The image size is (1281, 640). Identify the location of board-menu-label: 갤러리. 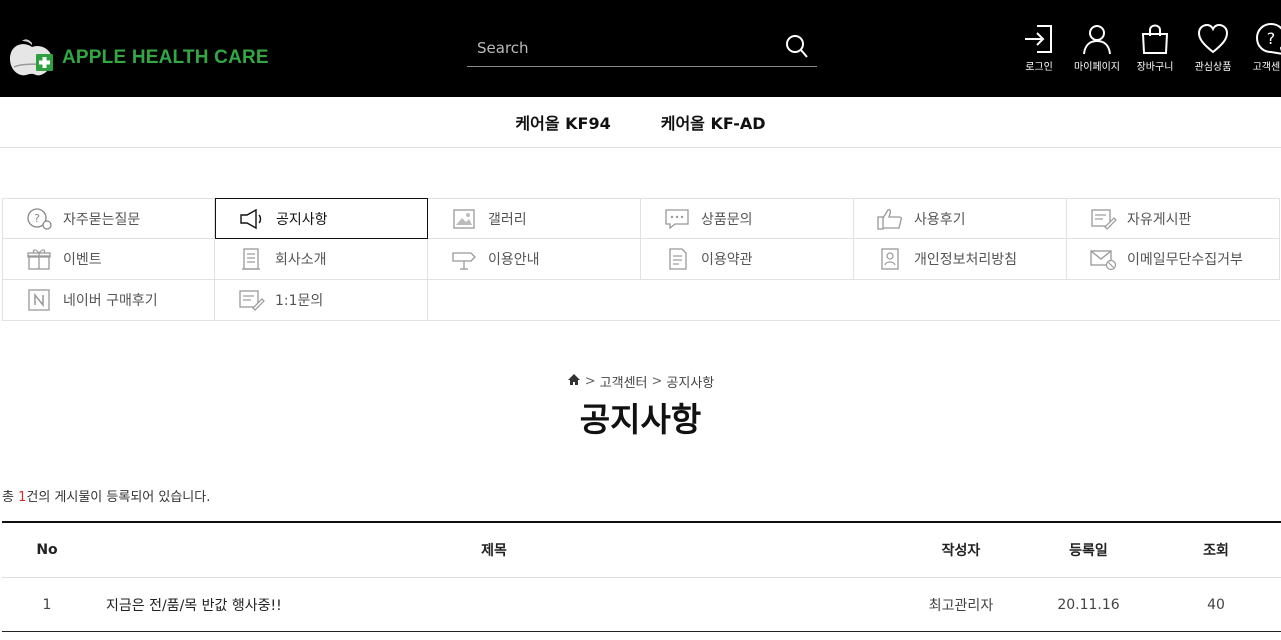
(507, 219).